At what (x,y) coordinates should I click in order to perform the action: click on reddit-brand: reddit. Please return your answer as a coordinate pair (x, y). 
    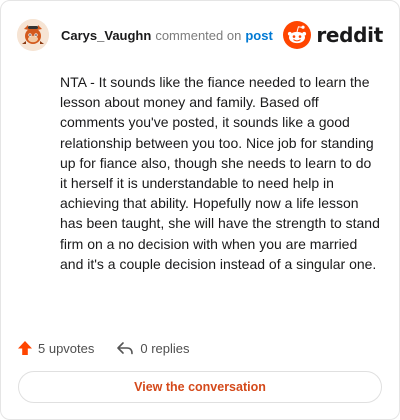
    Looking at the image, I should click on (333, 35).